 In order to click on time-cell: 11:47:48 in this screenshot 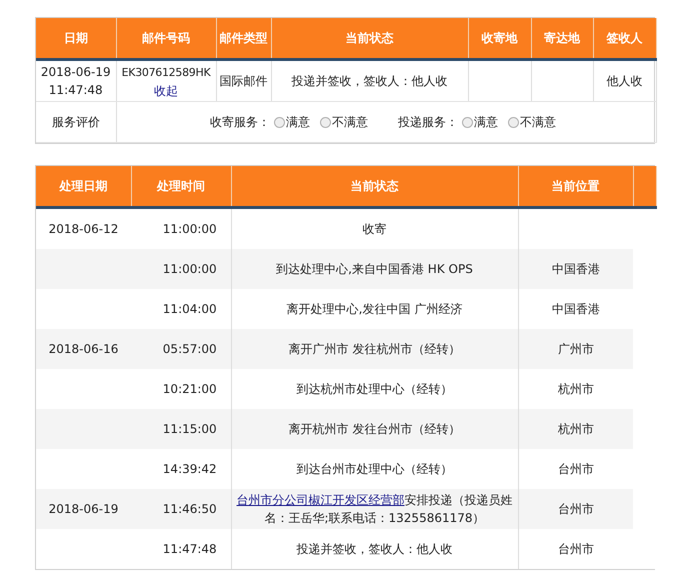, I will do `click(189, 549)`.